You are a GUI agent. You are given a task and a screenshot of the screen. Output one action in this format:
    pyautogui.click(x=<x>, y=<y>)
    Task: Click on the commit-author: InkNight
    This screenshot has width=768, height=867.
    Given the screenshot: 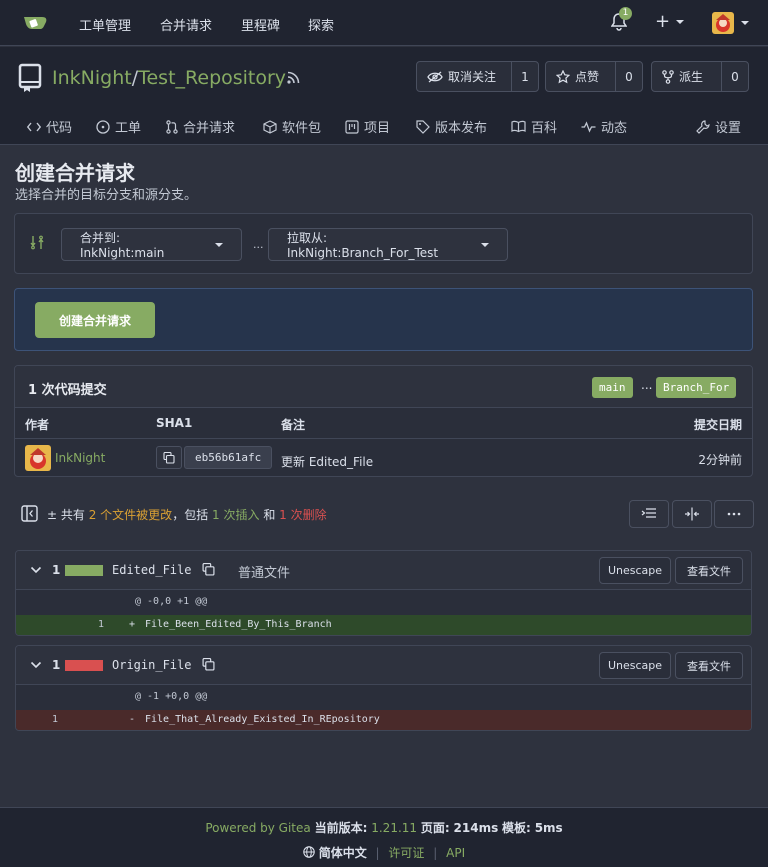 What is the action you would take?
    pyautogui.click(x=80, y=458)
    